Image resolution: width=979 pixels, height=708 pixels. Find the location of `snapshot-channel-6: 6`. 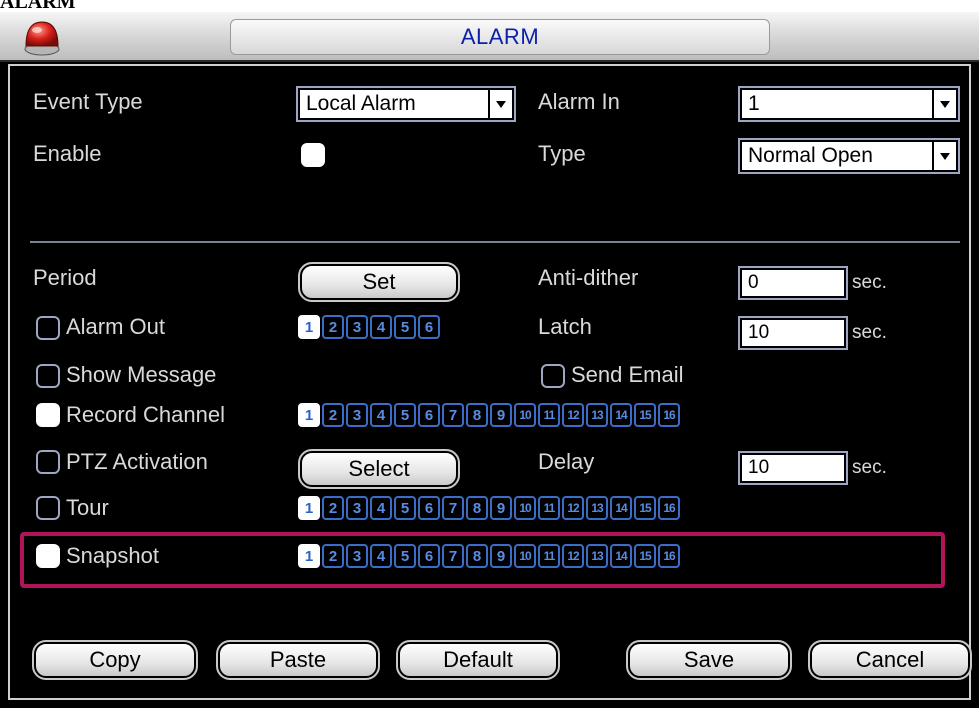

snapshot-channel-6: 6 is located at coordinates (429, 556).